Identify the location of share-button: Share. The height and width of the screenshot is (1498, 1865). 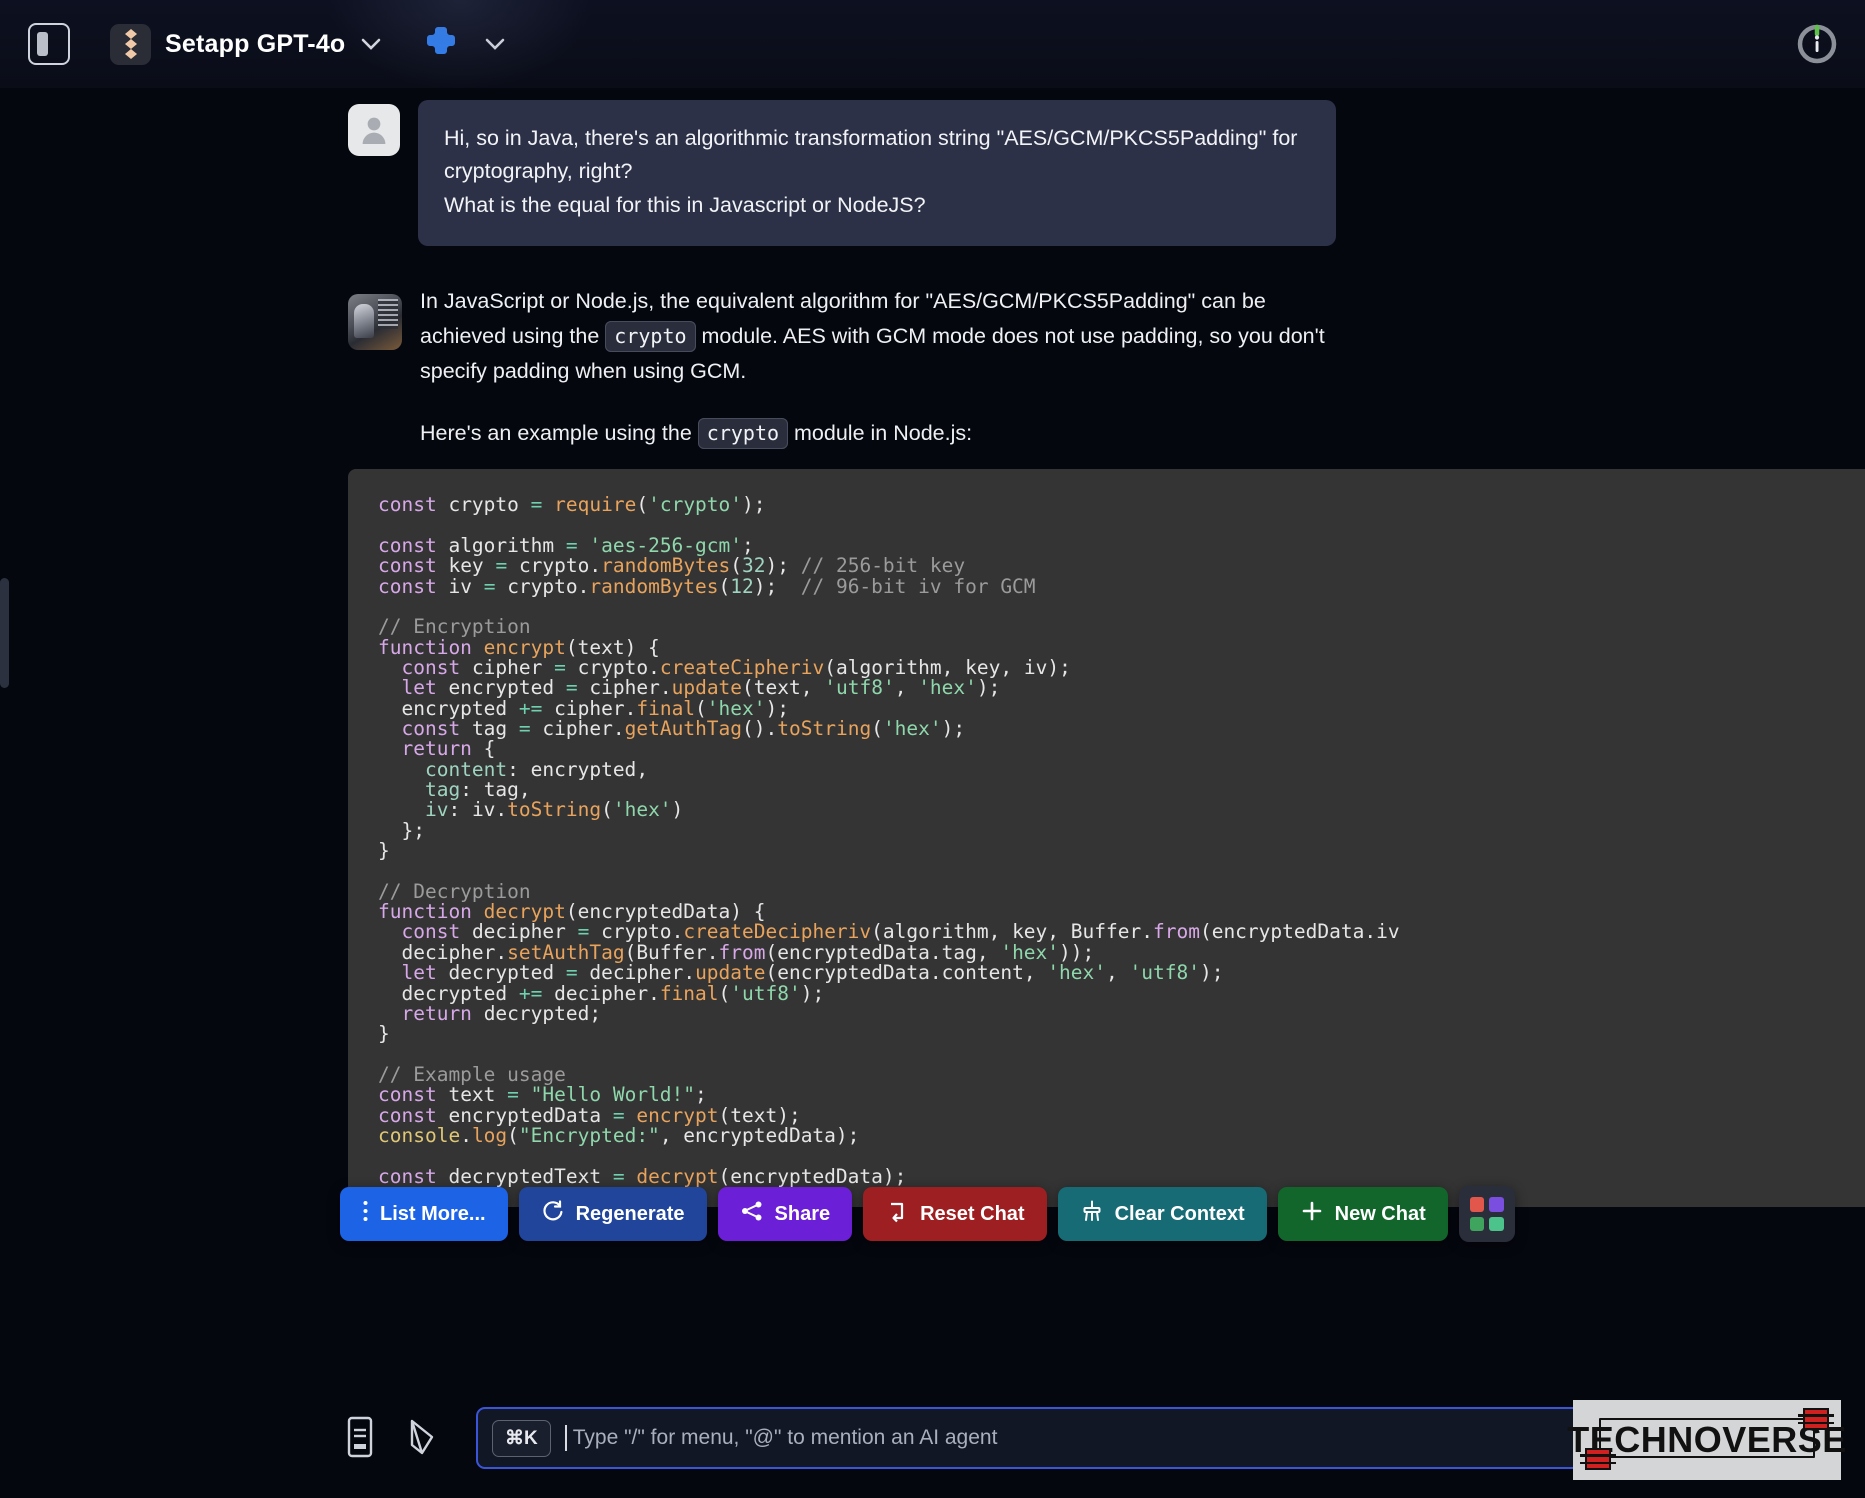
(785, 1214).